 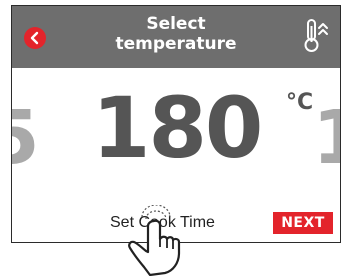 I want to click on back-button, so click(x=35, y=38).